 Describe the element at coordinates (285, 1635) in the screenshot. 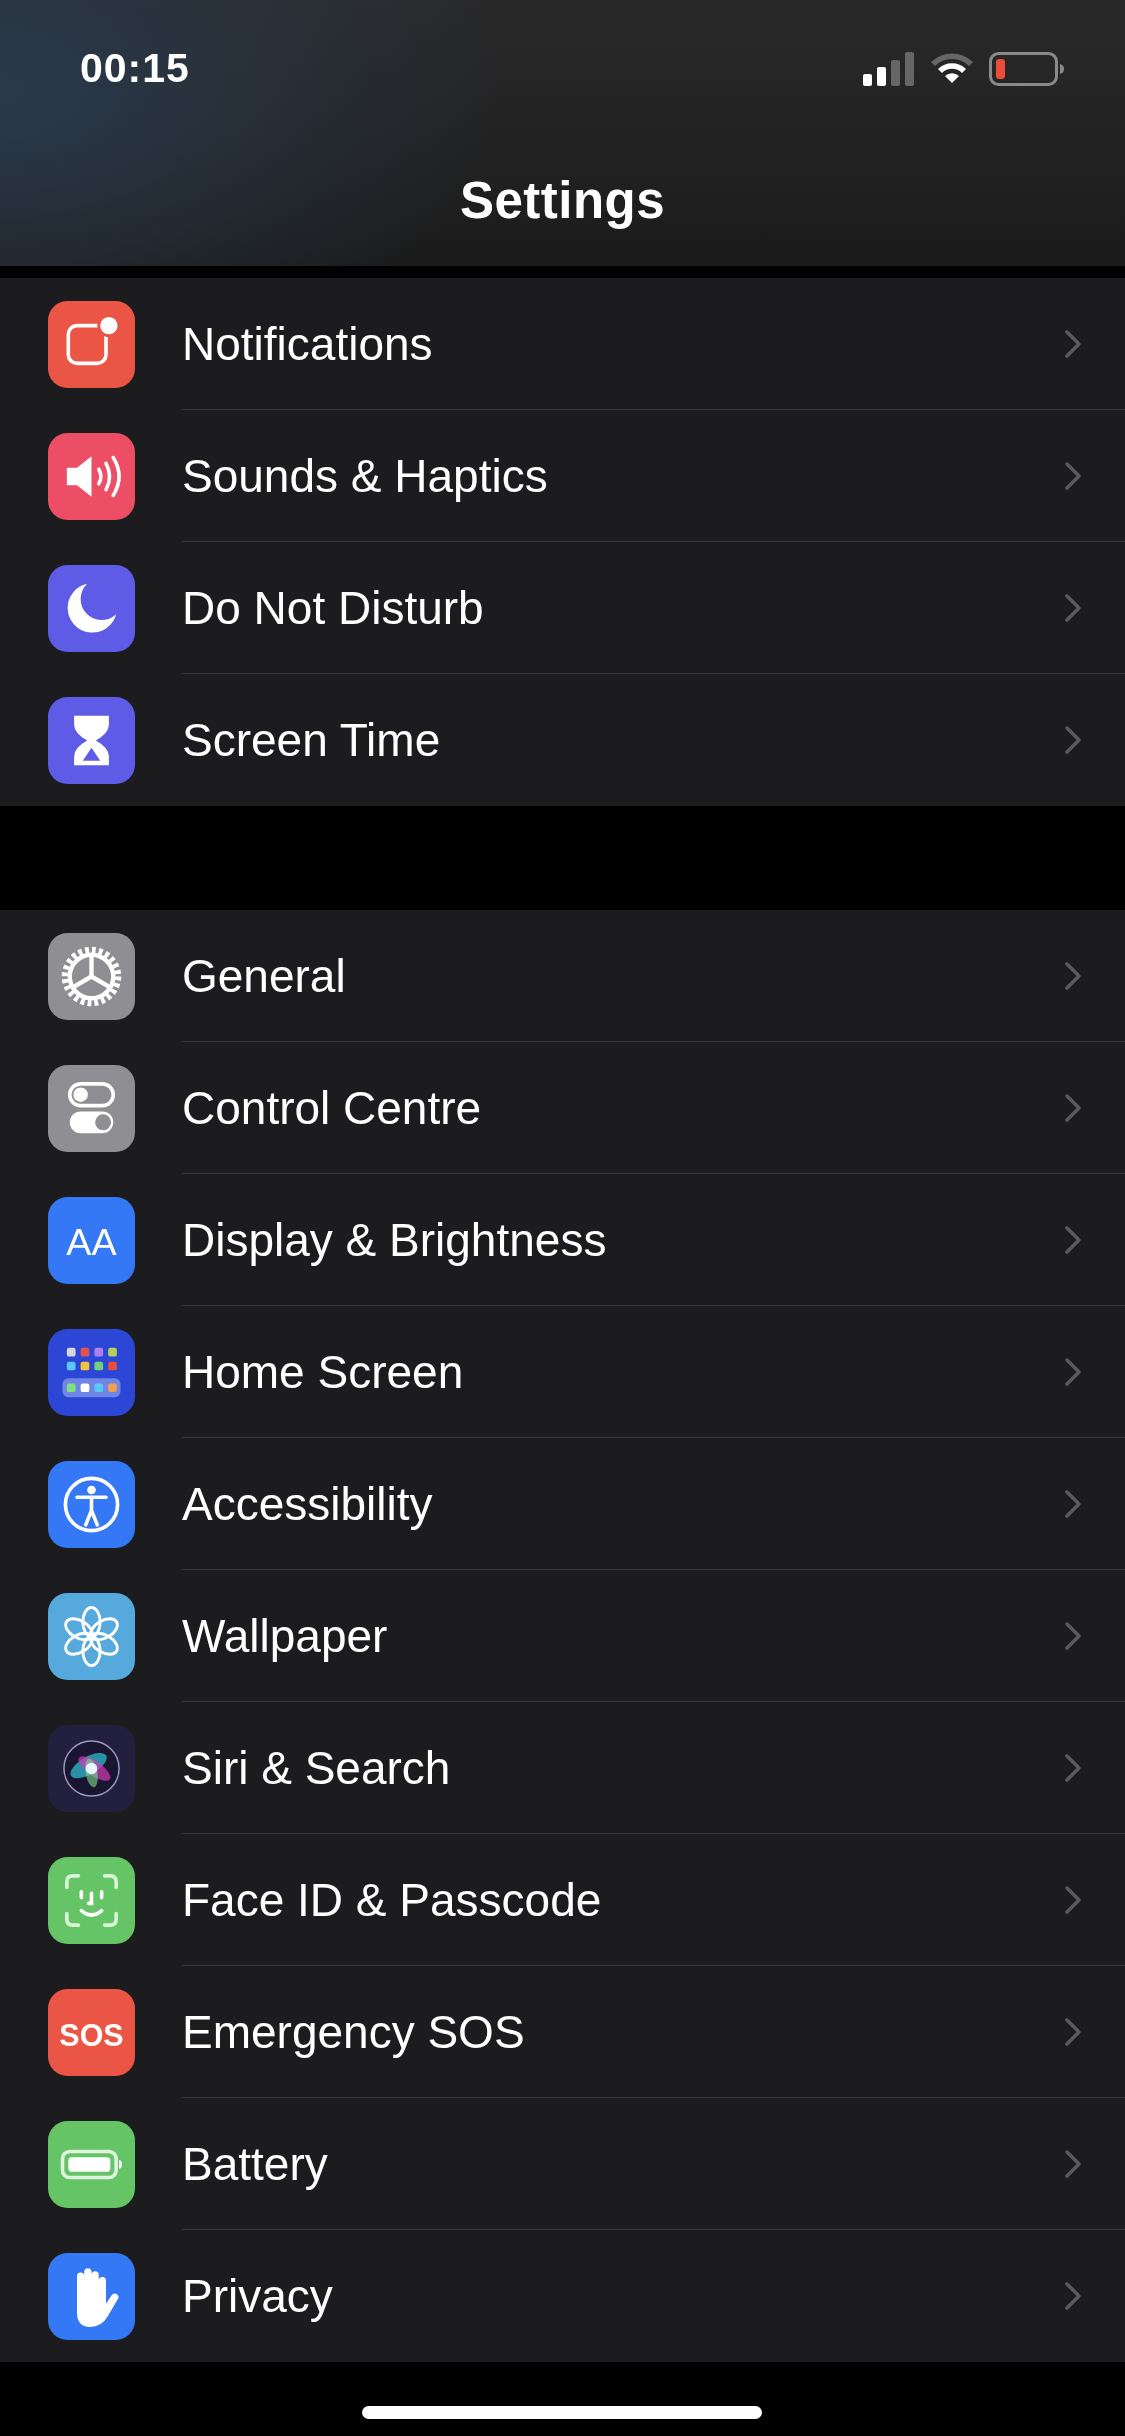

I see `row-label: Wallpaper` at that location.